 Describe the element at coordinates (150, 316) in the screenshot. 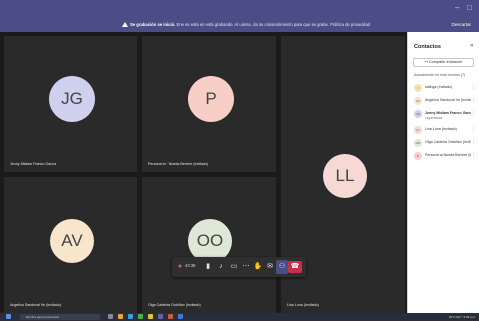

I see `folder-icon` at that location.